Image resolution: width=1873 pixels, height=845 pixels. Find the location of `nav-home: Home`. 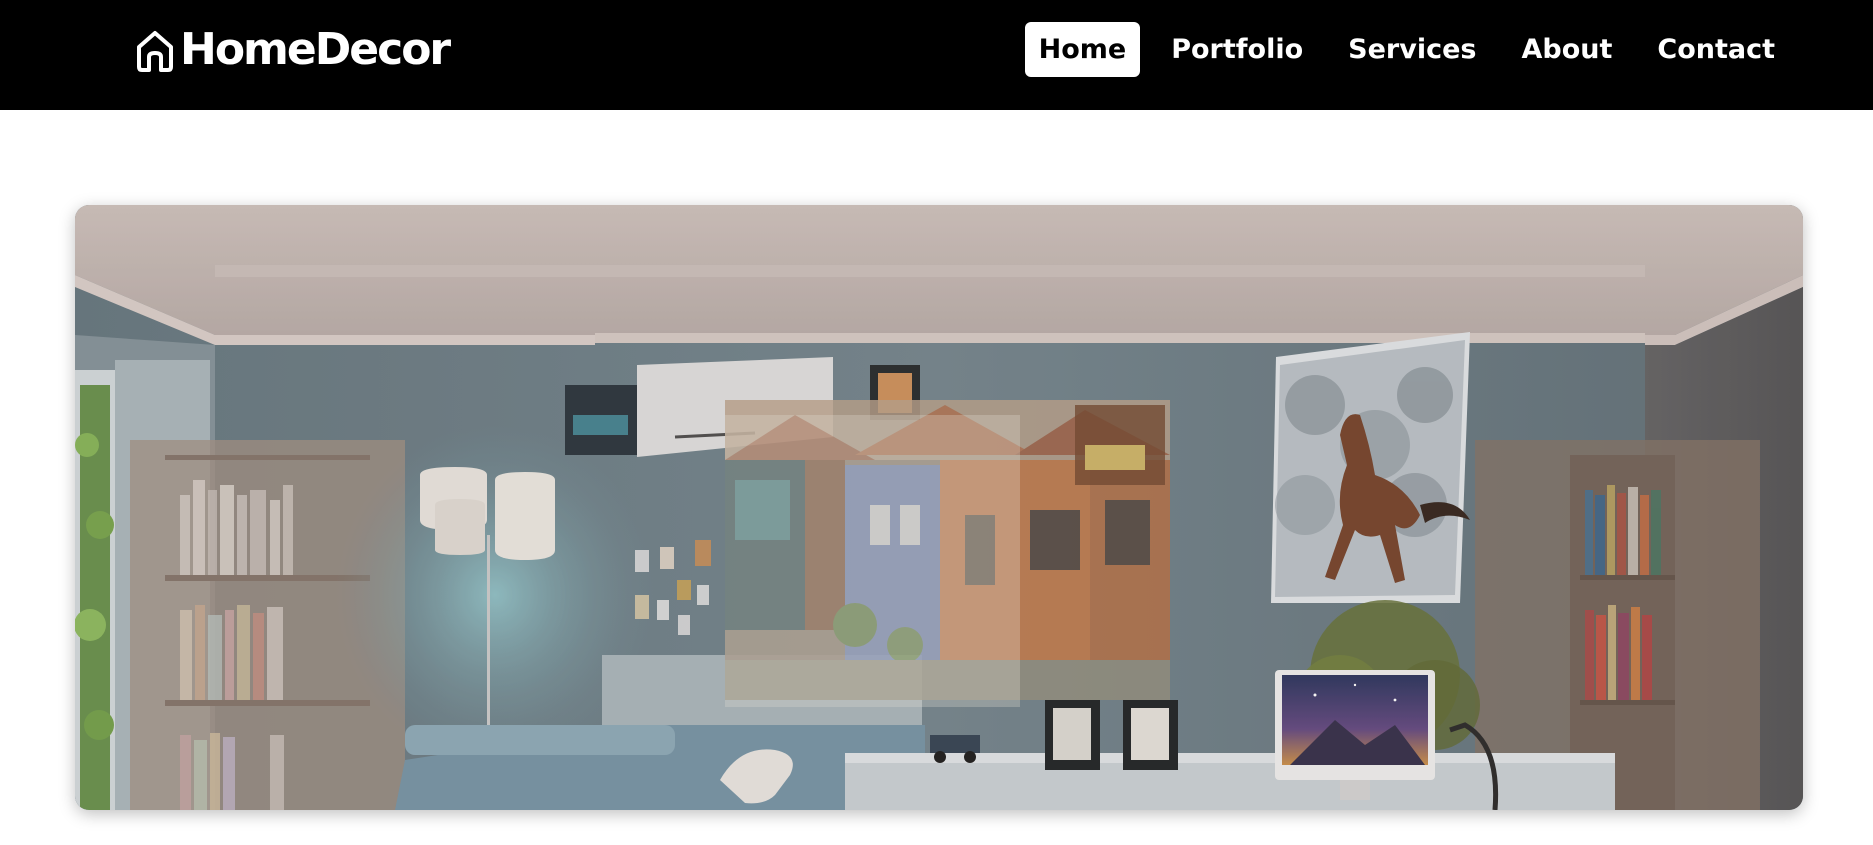

nav-home: Home is located at coordinates (1082, 49).